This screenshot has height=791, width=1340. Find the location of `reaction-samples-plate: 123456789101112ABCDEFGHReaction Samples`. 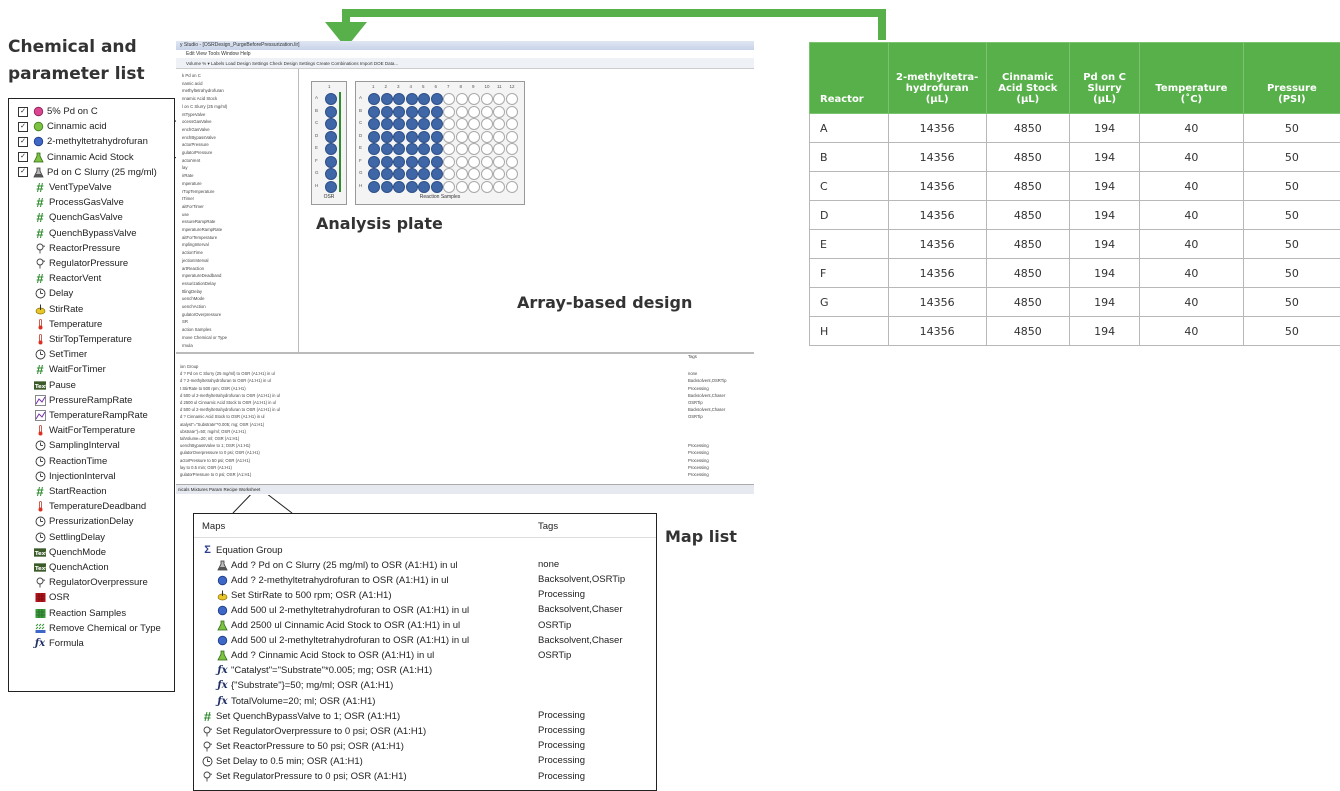

reaction-samples-plate: 123456789101112ABCDEFGHReaction Samples is located at coordinates (440, 143).